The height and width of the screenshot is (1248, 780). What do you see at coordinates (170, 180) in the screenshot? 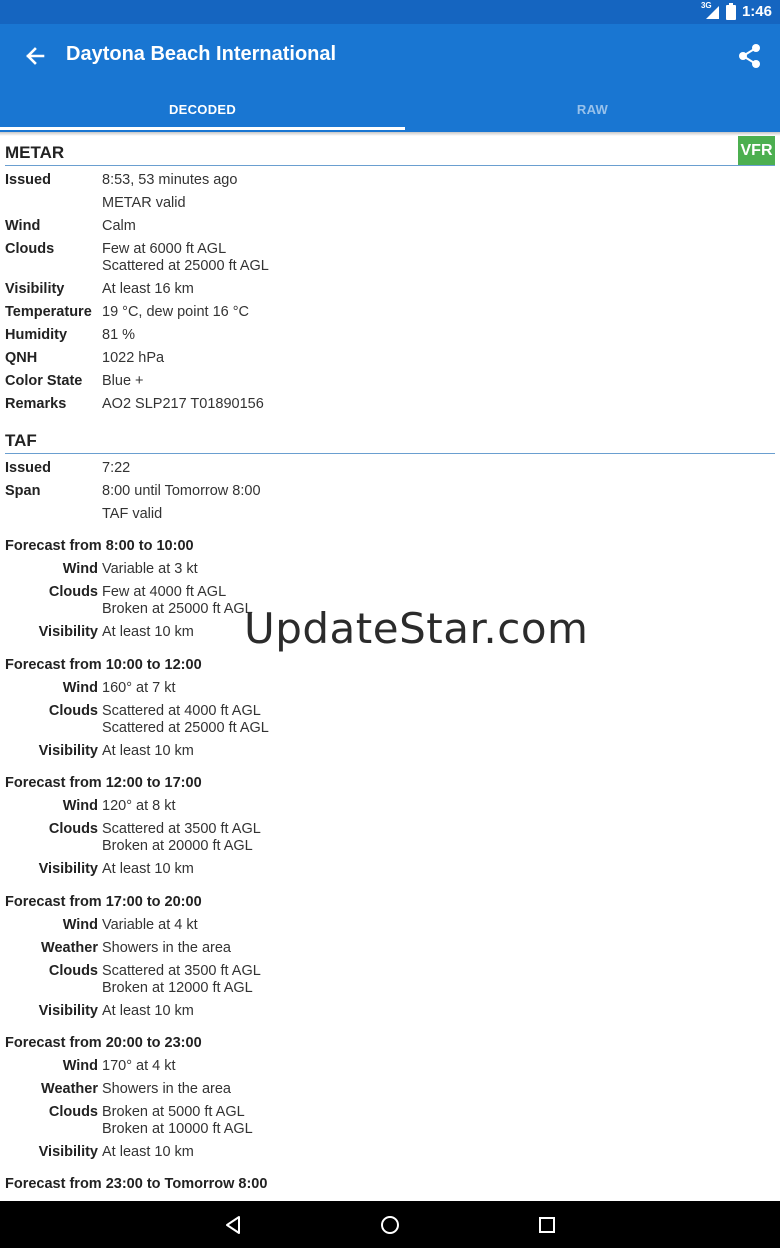
I see `row-value: 8:53, 53 minutes ago` at bounding box center [170, 180].